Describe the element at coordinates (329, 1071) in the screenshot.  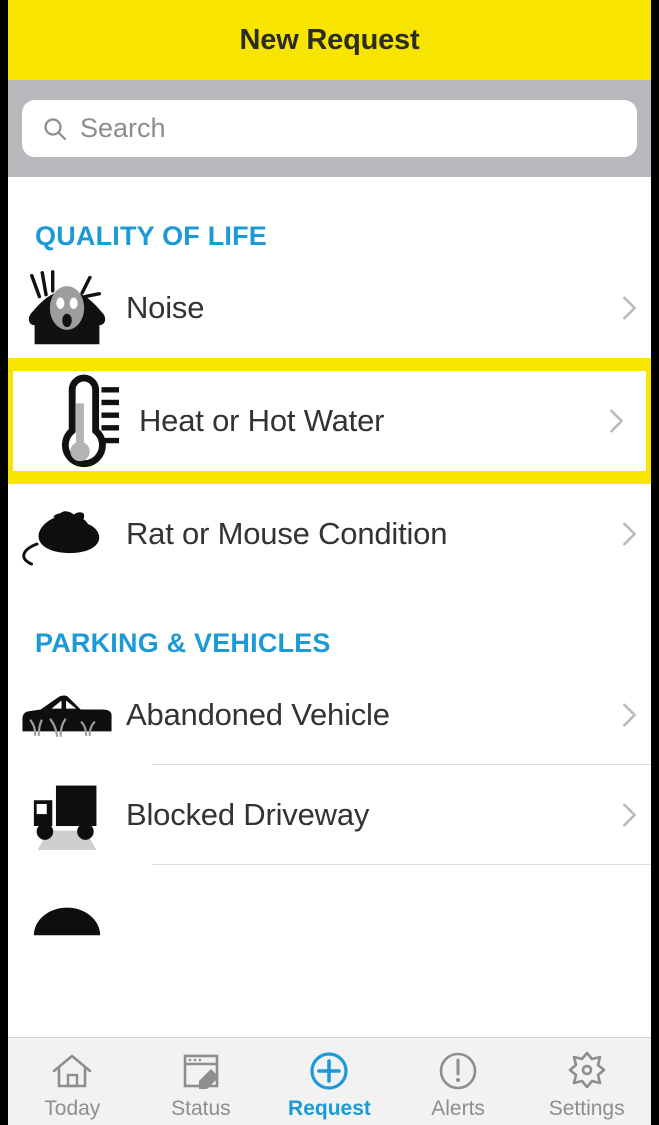
I see `plus-circle-icon` at that location.